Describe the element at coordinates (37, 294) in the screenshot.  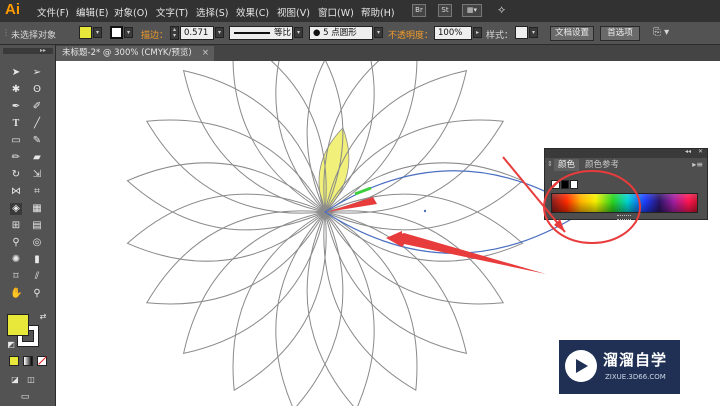
I see `zoom-tool-icon: ⚲` at that location.